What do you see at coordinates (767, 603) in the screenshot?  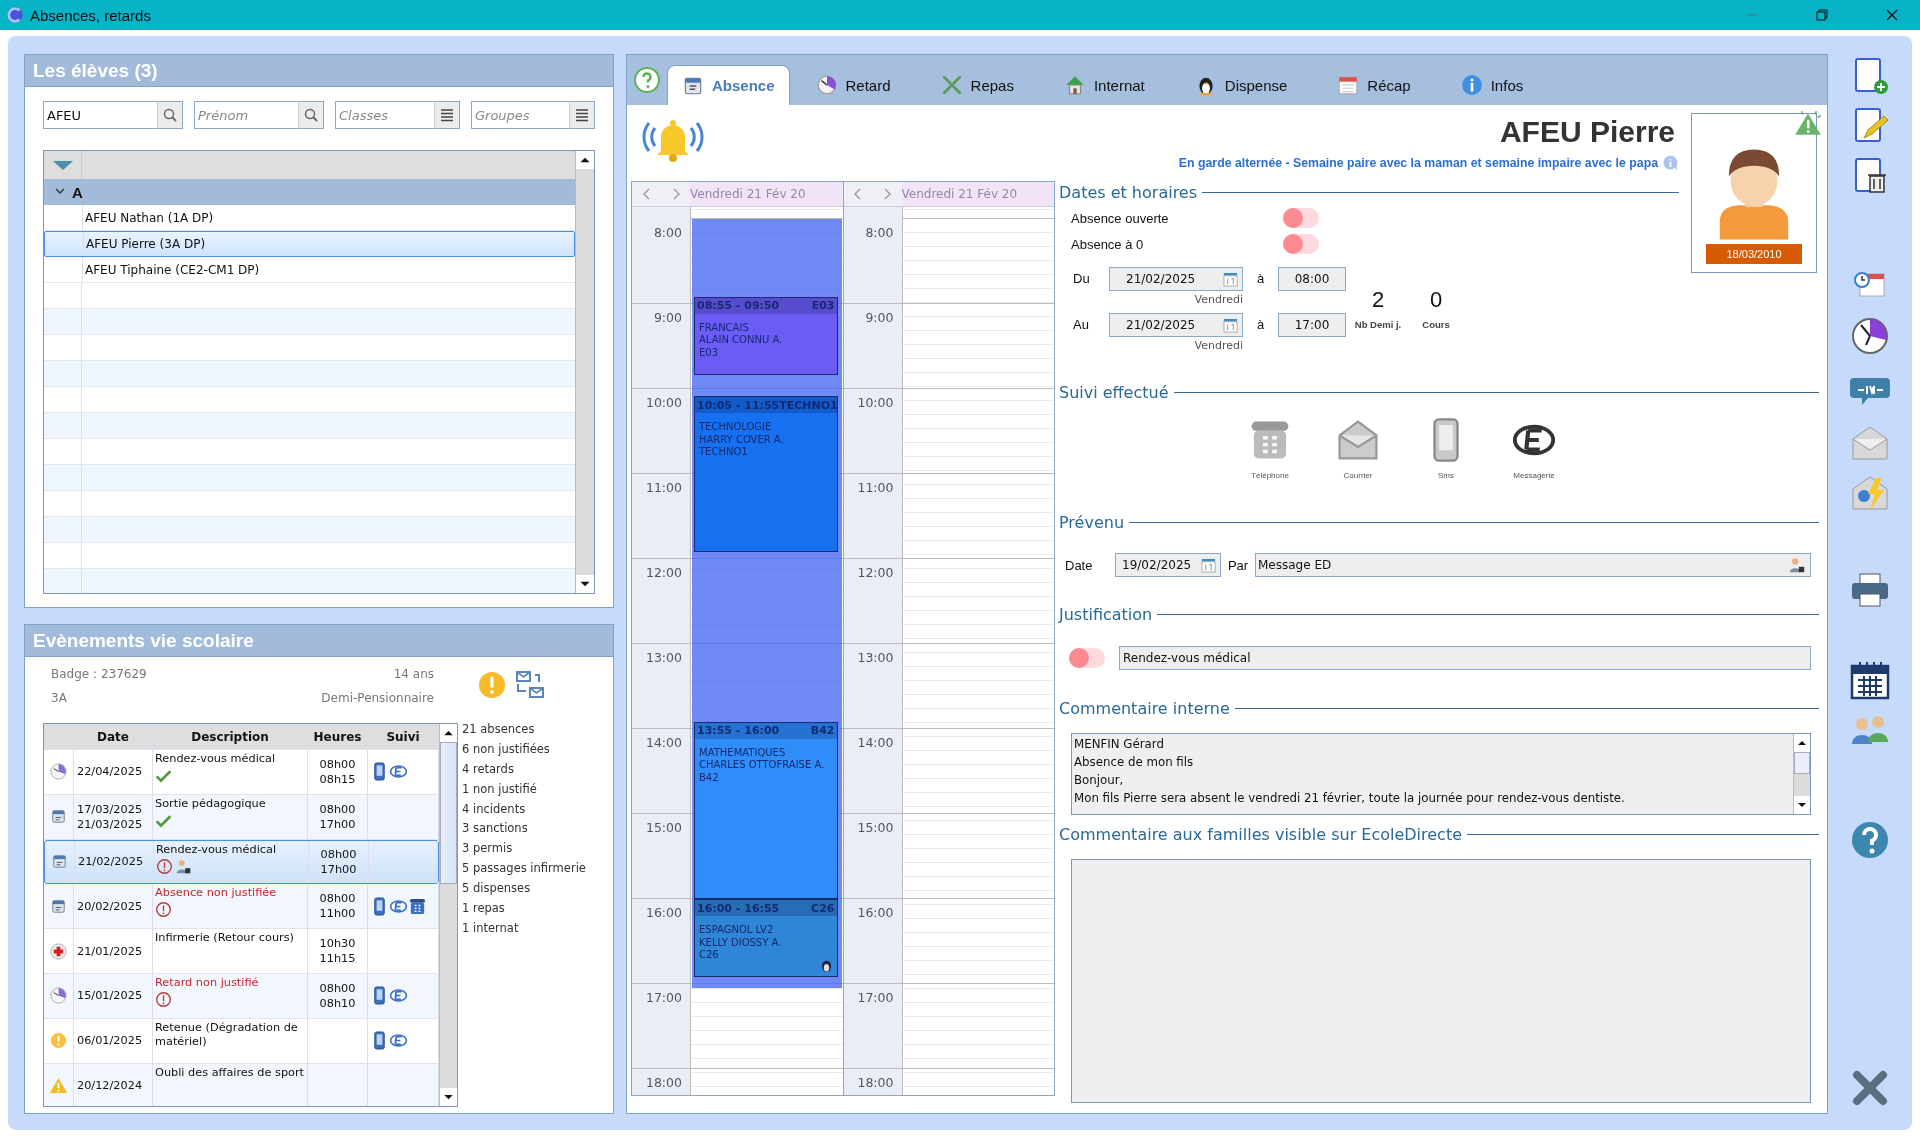 I see `absence-block` at bounding box center [767, 603].